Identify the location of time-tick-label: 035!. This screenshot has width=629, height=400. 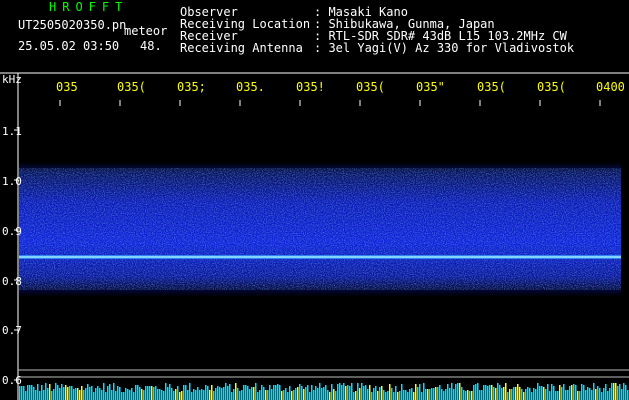
(310, 87).